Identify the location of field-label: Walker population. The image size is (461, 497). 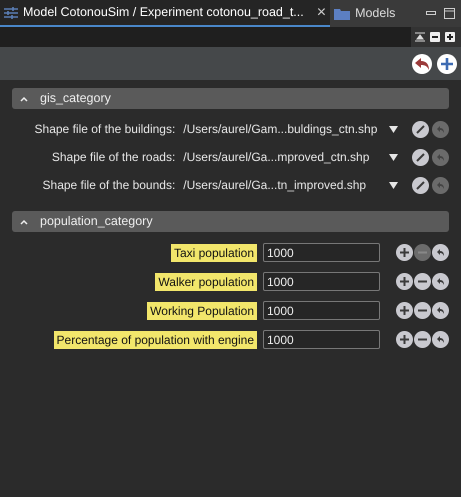
(206, 281).